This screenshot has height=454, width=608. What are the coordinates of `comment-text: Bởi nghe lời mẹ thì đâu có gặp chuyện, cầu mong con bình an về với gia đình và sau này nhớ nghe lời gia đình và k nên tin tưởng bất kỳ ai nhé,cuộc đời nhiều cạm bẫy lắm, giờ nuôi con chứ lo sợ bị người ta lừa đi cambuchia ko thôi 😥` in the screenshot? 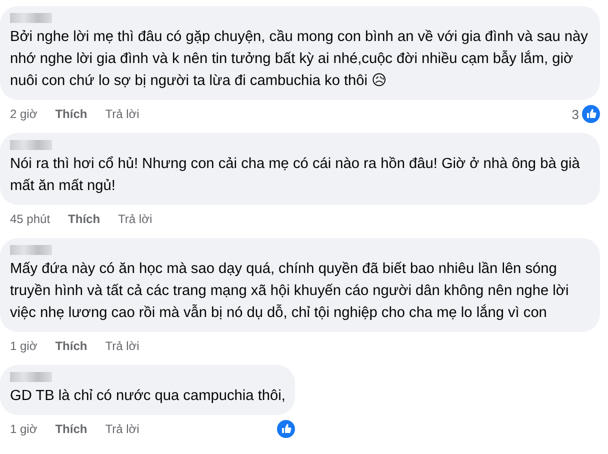 It's located at (299, 59).